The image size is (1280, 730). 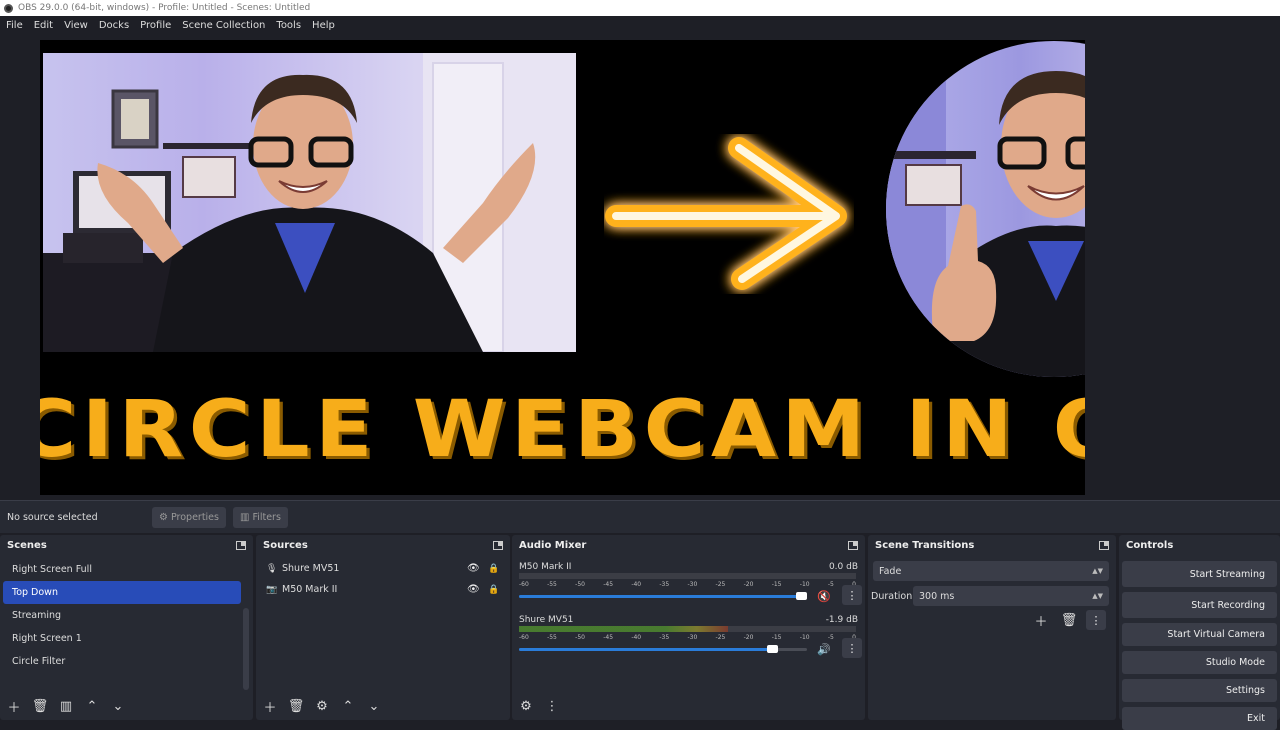 I want to click on properties-label: Properties, so click(x=194, y=517).